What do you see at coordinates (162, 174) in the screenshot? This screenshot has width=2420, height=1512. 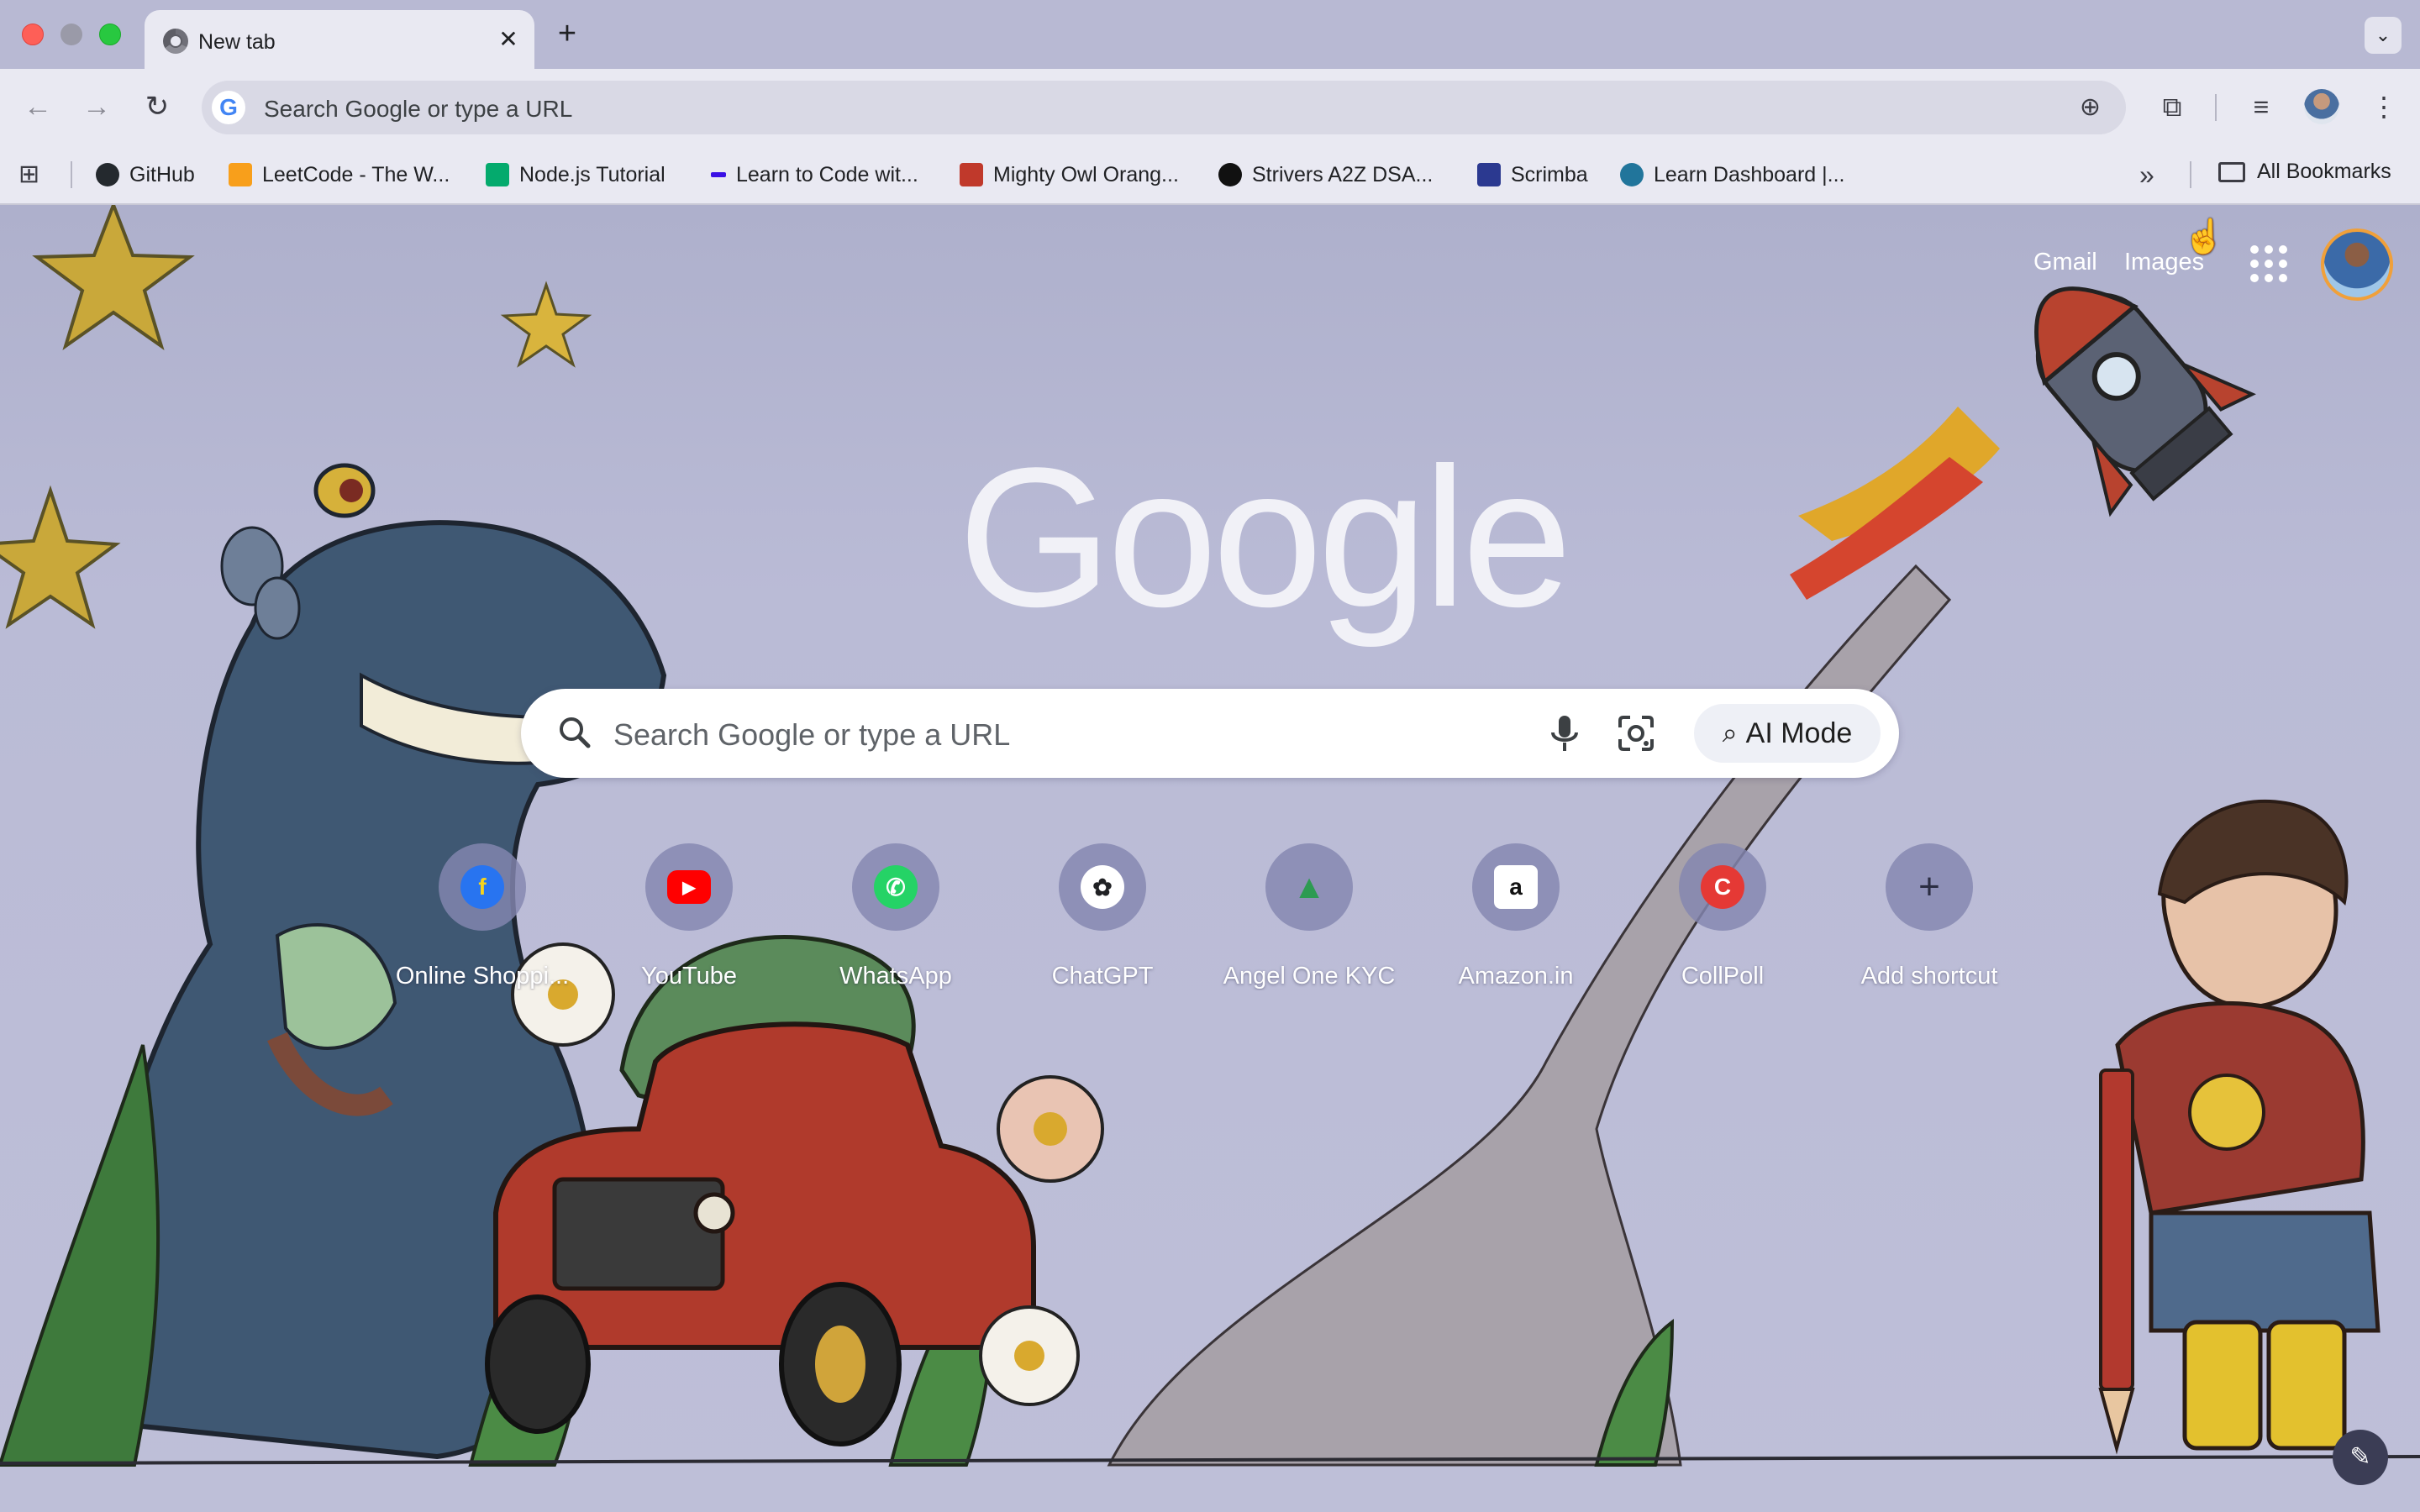 I see `bookmark-label: GitHub` at bounding box center [162, 174].